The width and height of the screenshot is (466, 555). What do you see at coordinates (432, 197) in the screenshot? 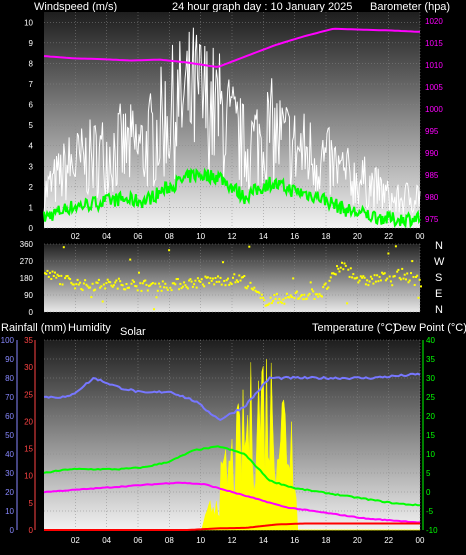
I see `baro-tick-label: 980` at bounding box center [432, 197].